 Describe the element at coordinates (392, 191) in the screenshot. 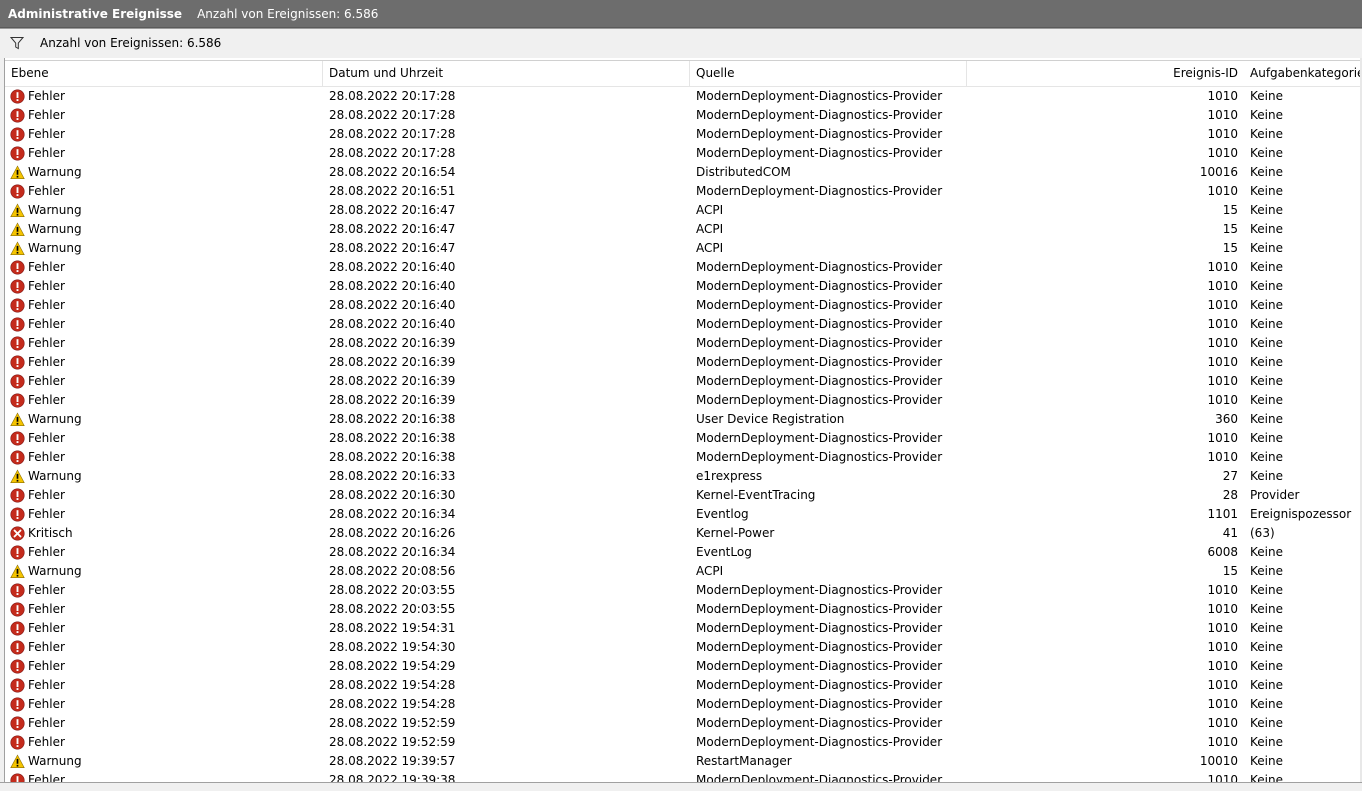

I see `date-cell: 28.08.2022 20:16:51` at that location.